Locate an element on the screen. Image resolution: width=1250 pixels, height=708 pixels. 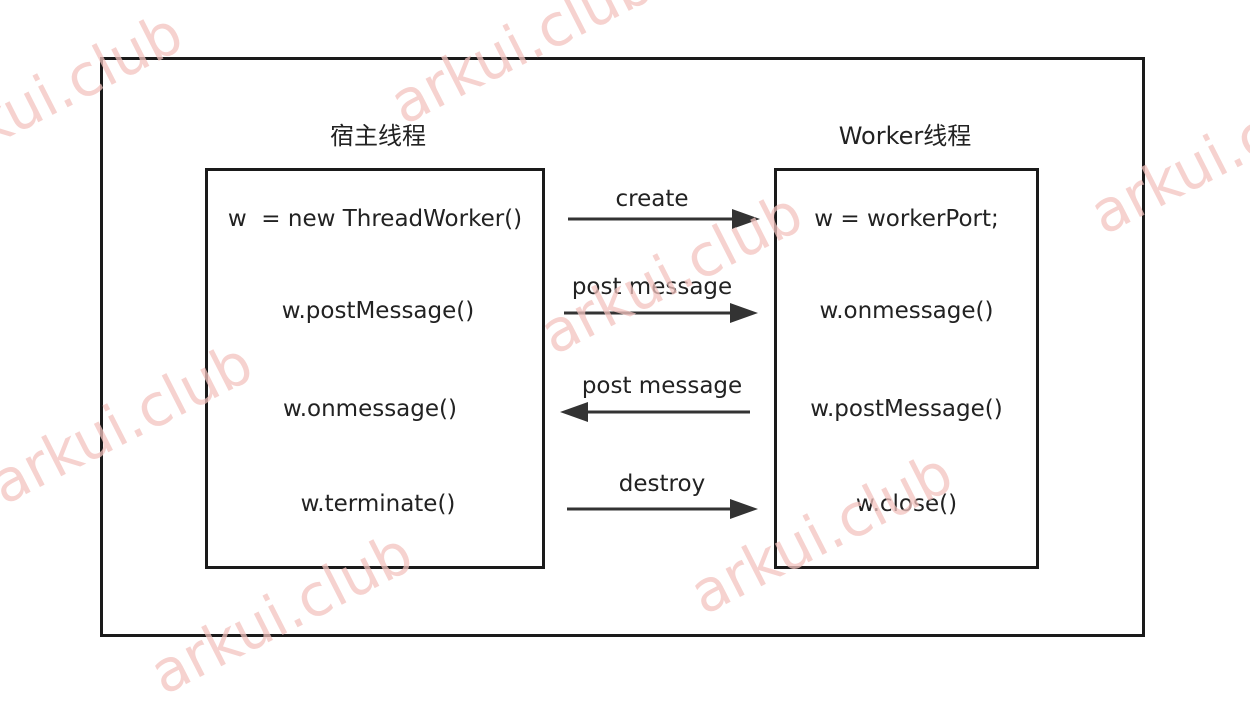
worker-statement-workerport: w = workerPort; is located at coordinates (906, 219).